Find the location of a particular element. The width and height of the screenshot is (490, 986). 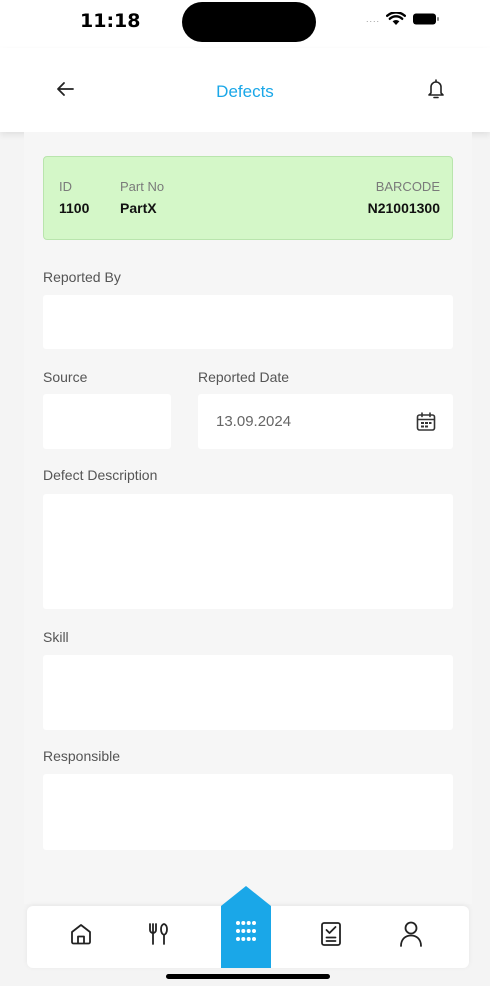

calendar-icon is located at coordinates (426, 424).